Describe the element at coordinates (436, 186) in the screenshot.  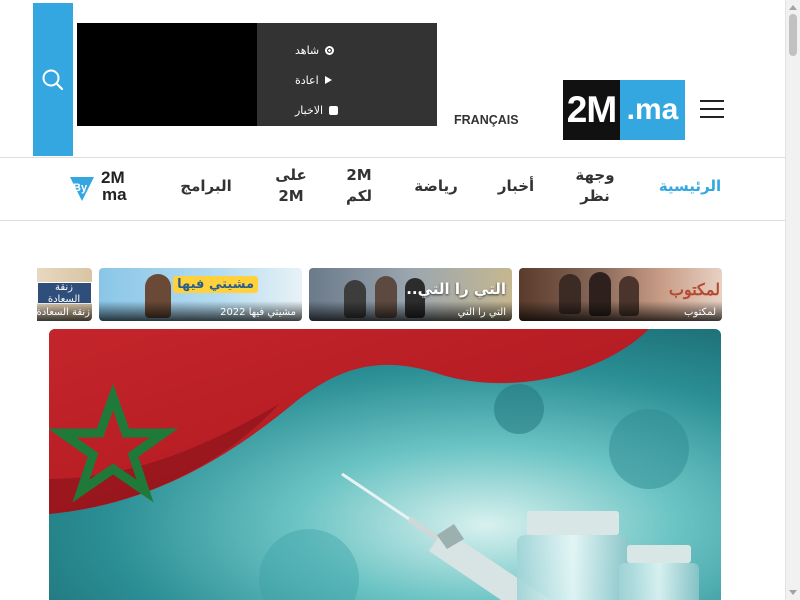
I see `nav-item-sports: رياضة` at that location.